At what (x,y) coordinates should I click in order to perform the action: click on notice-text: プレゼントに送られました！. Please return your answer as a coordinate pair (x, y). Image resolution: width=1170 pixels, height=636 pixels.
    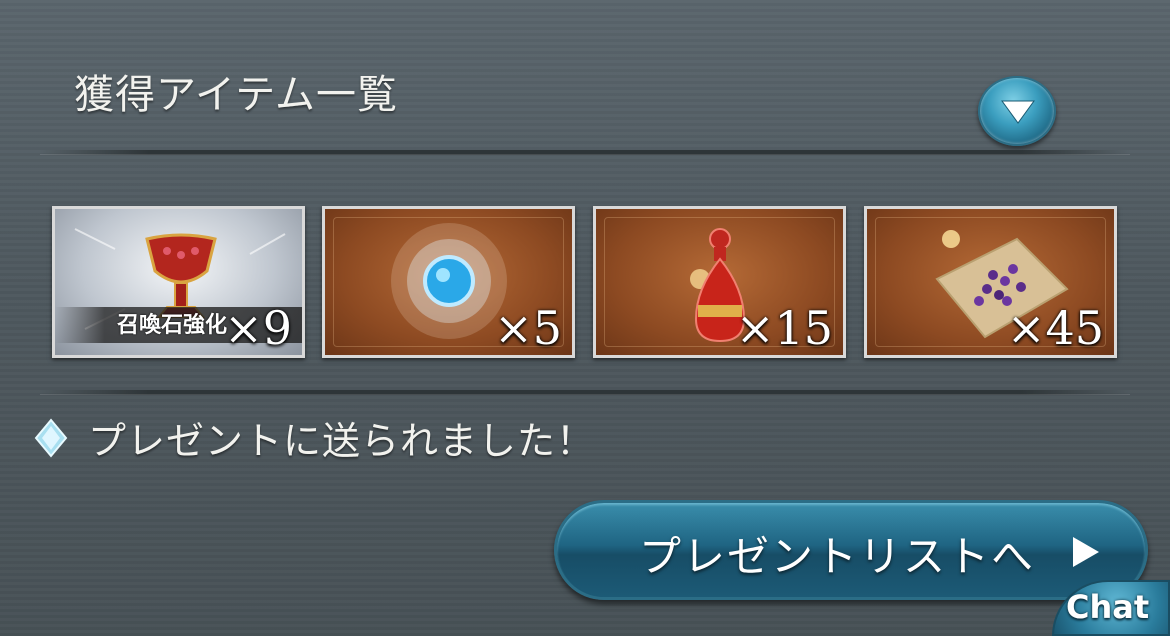
    Looking at the image, I should click on (342, 441).